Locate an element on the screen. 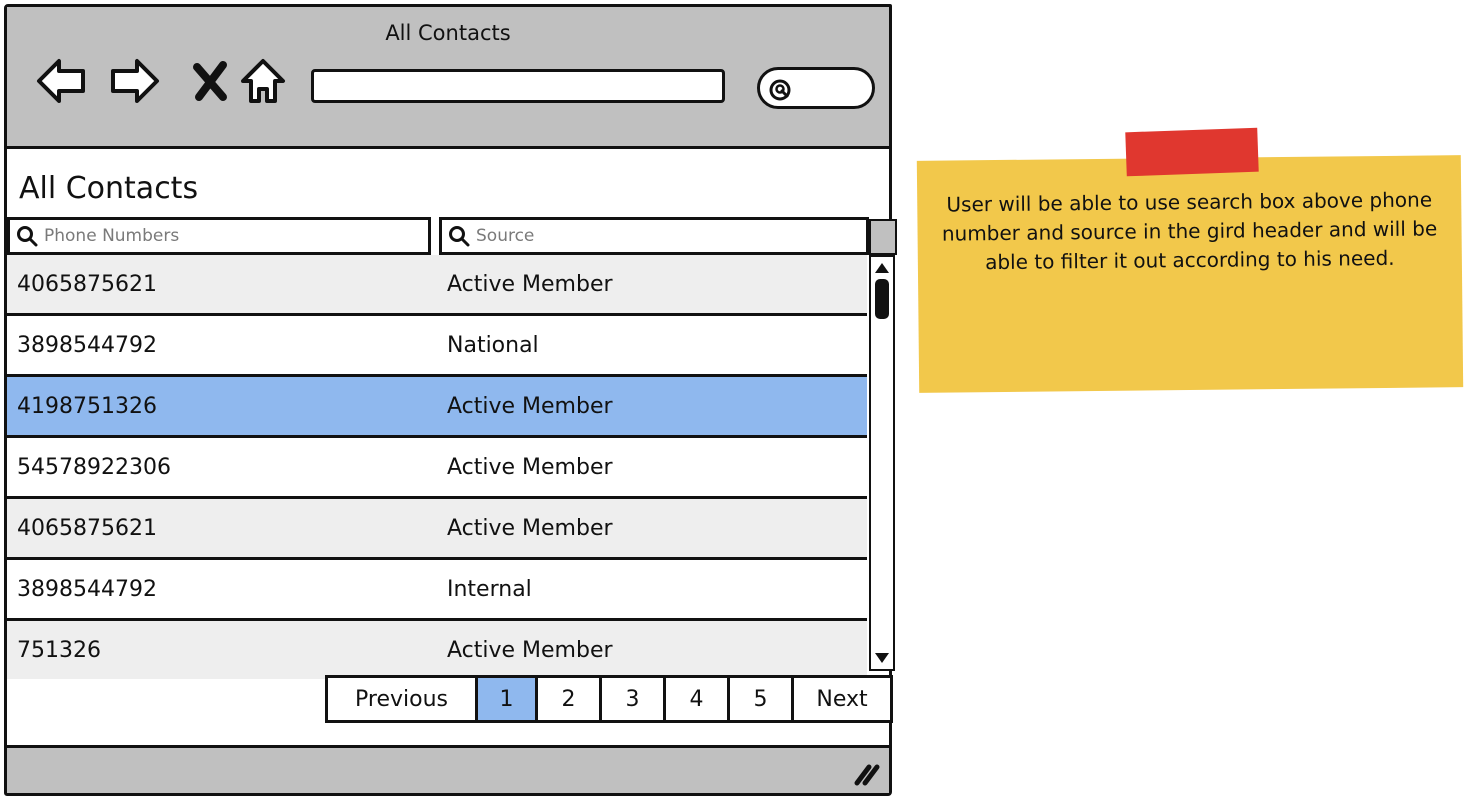 The height and width of the screenshot is (800, 1468). window-title: All Contacts is located at coordinates (448, 33).